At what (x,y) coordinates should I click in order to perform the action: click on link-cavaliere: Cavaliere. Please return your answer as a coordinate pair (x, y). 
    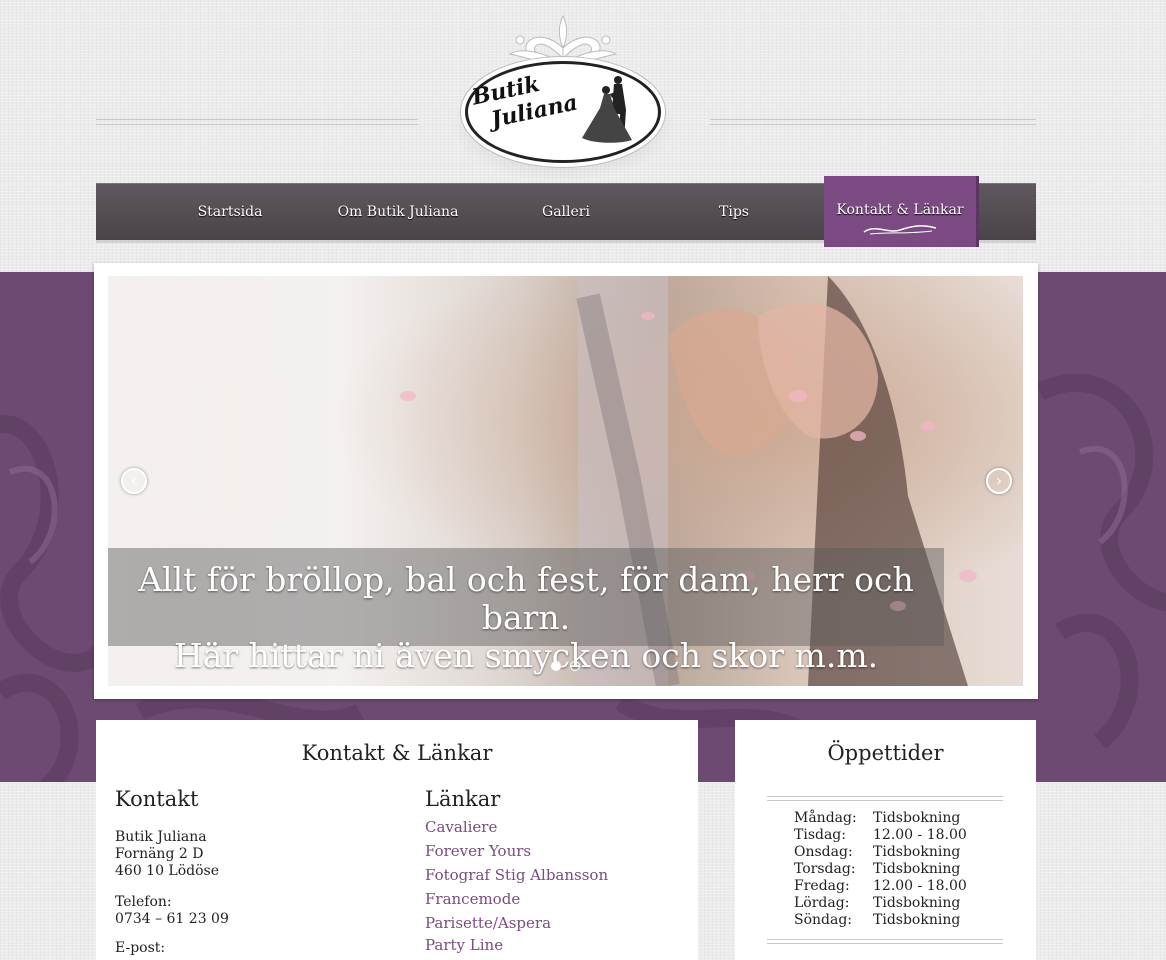
    Looking at the image, I should click on (461, 827).